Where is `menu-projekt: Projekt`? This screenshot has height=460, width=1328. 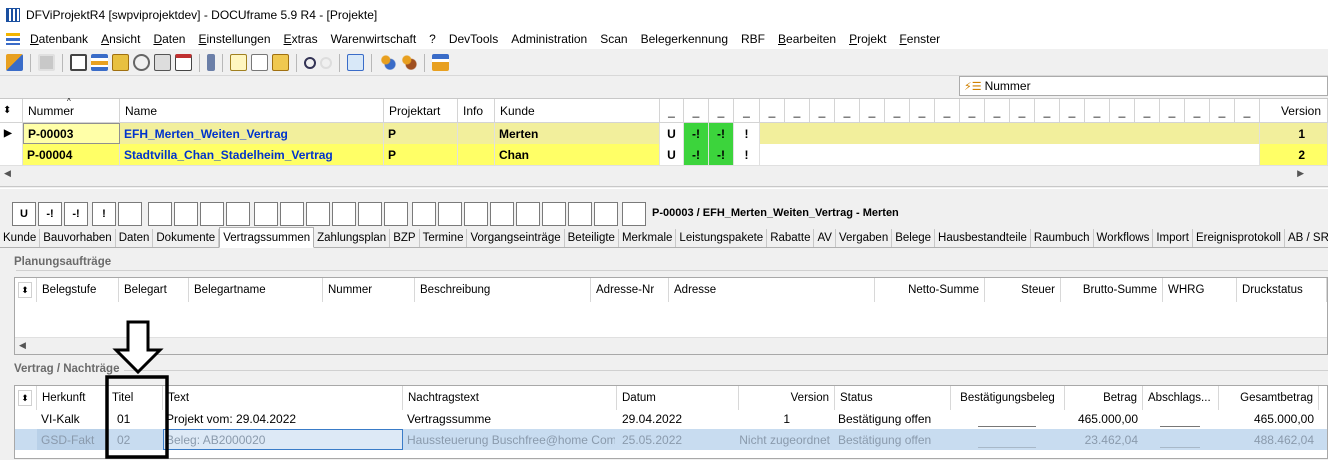
menu-projekt: Projekt is located at coordinates (867, 39).